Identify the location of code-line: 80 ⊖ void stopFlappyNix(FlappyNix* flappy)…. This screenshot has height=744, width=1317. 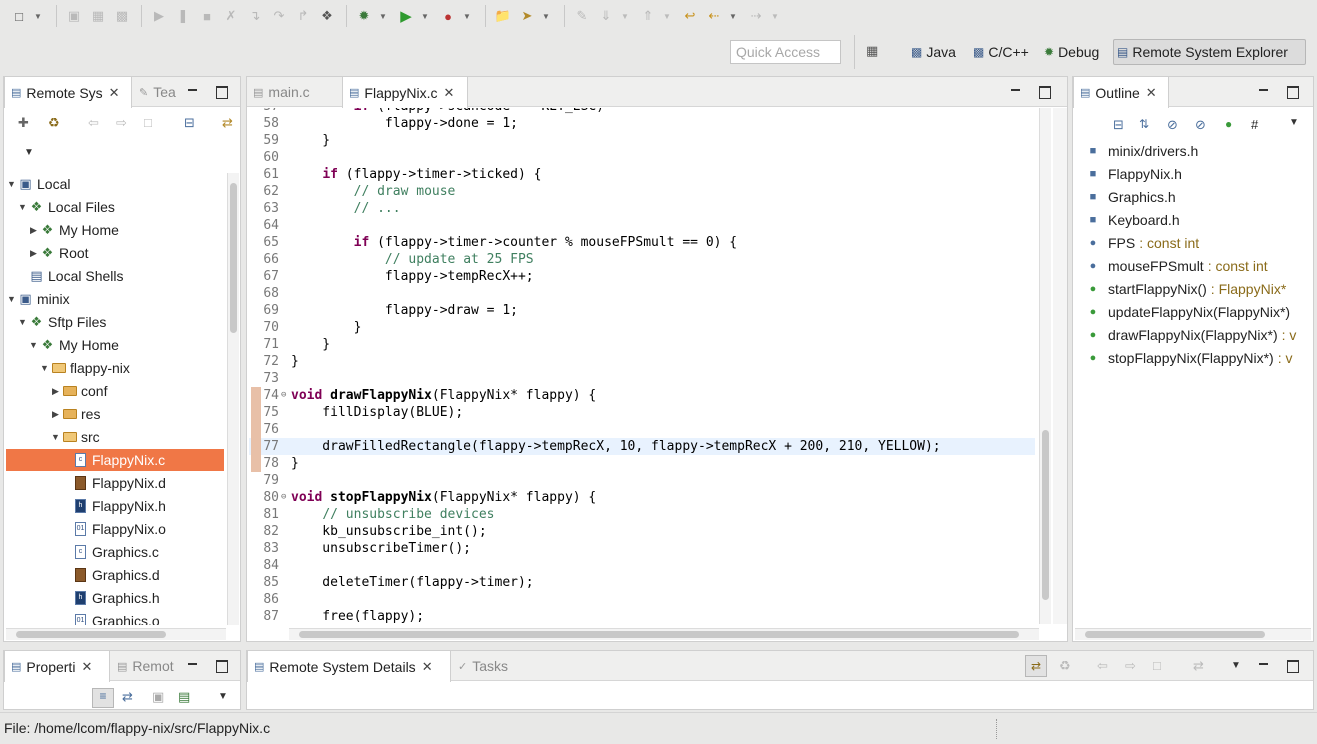
(642, 497).